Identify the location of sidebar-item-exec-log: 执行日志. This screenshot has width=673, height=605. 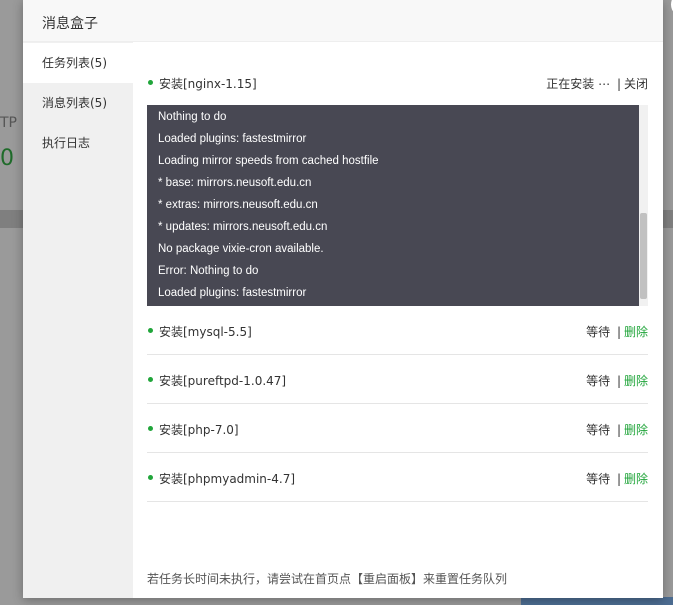
(78, 143).